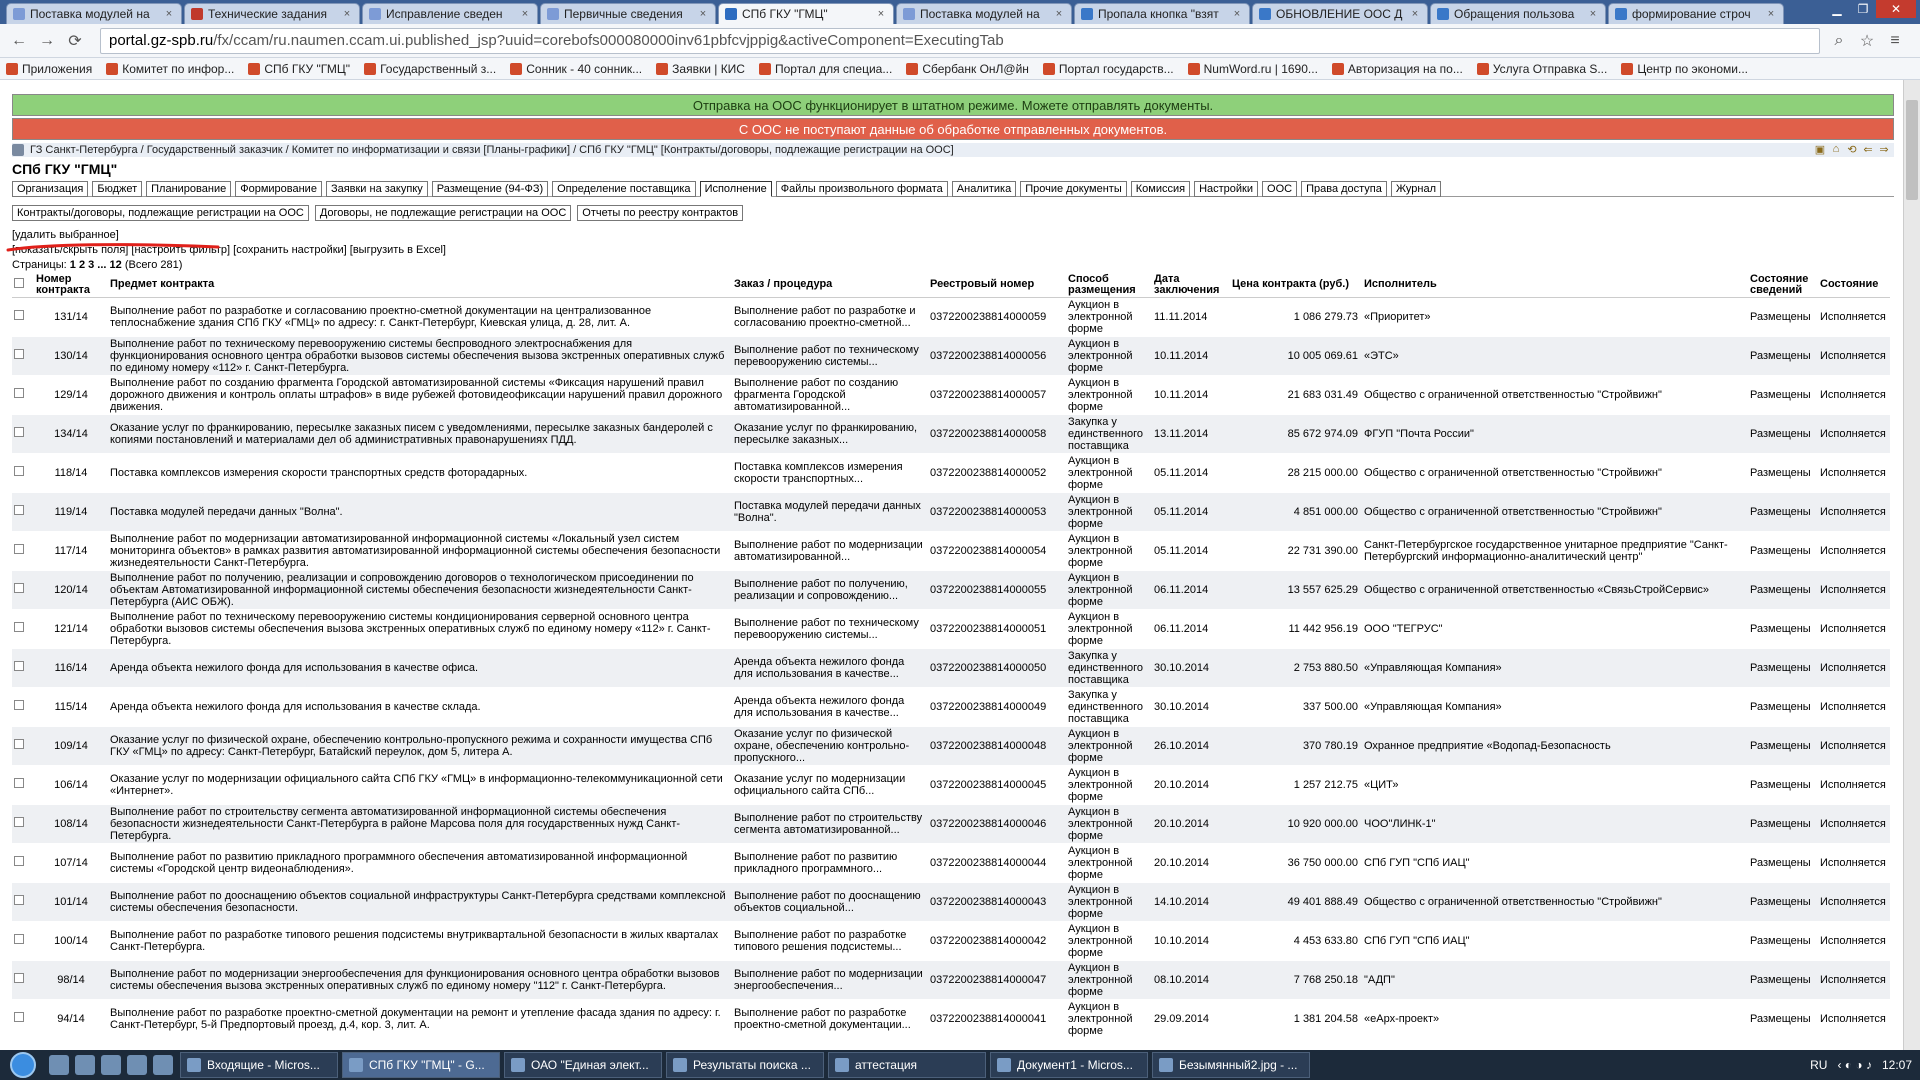  Describe the element at coordinates (137, 1065) in the screenshot. I see `folder-icon` at that location.